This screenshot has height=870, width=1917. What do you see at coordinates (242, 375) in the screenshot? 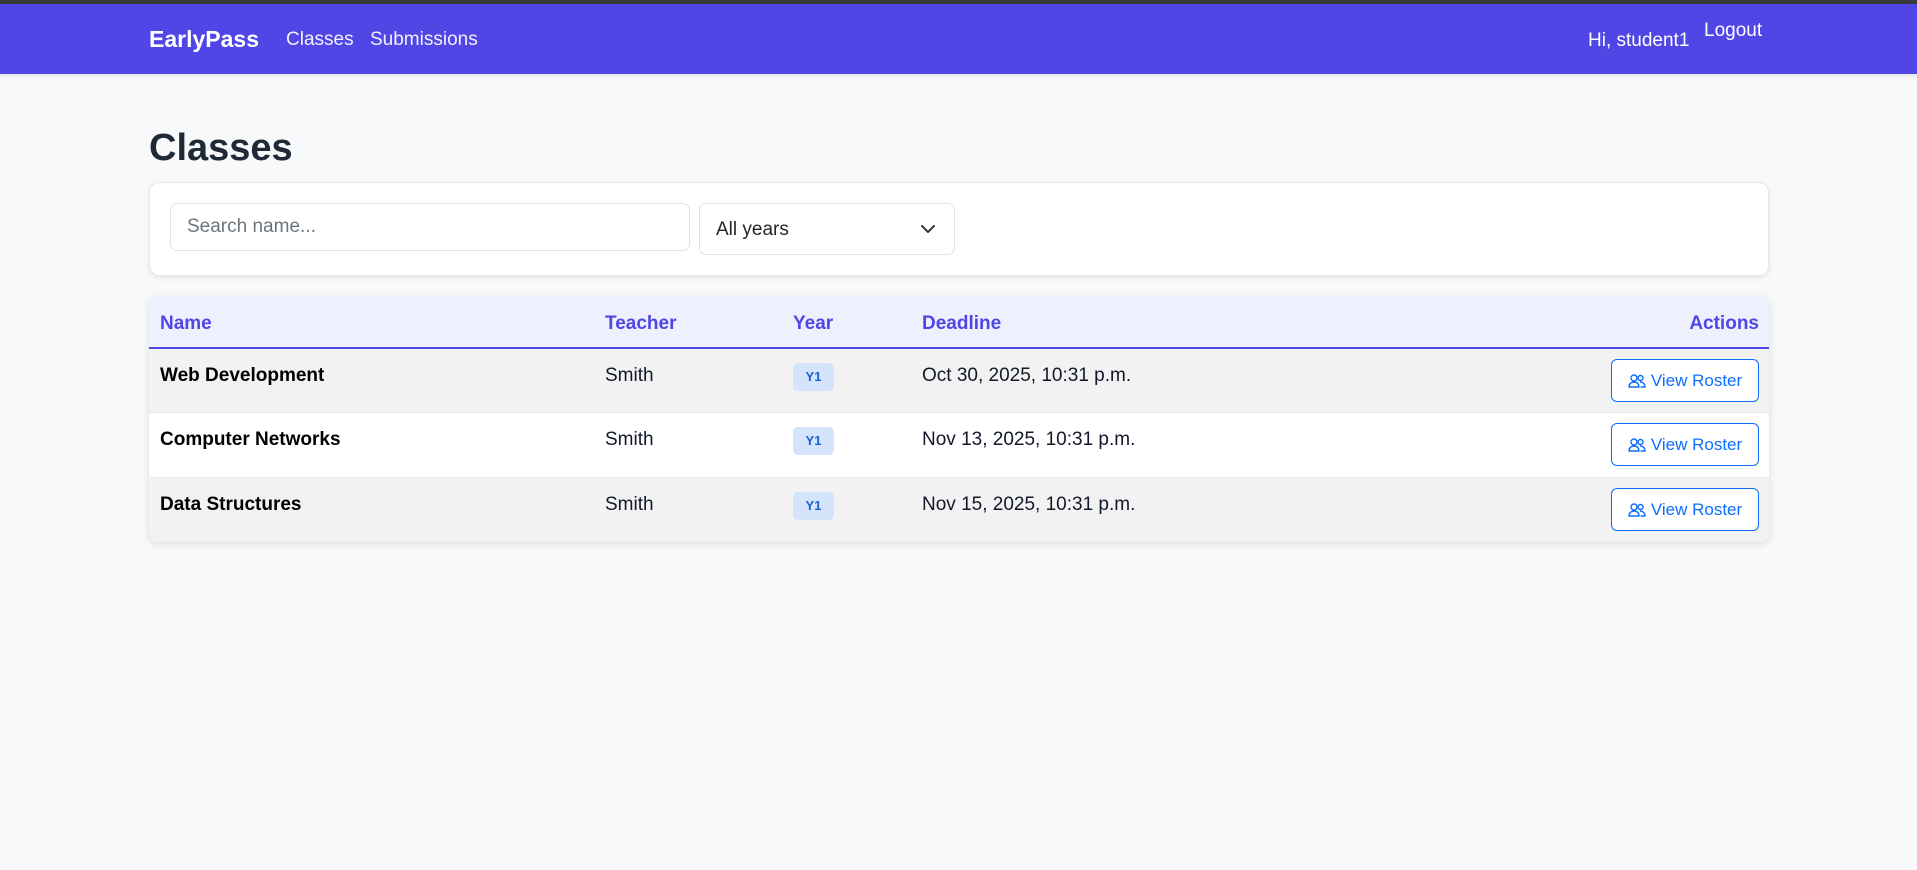
I see `class-name: Web Development` at bounding box center [242, 375].